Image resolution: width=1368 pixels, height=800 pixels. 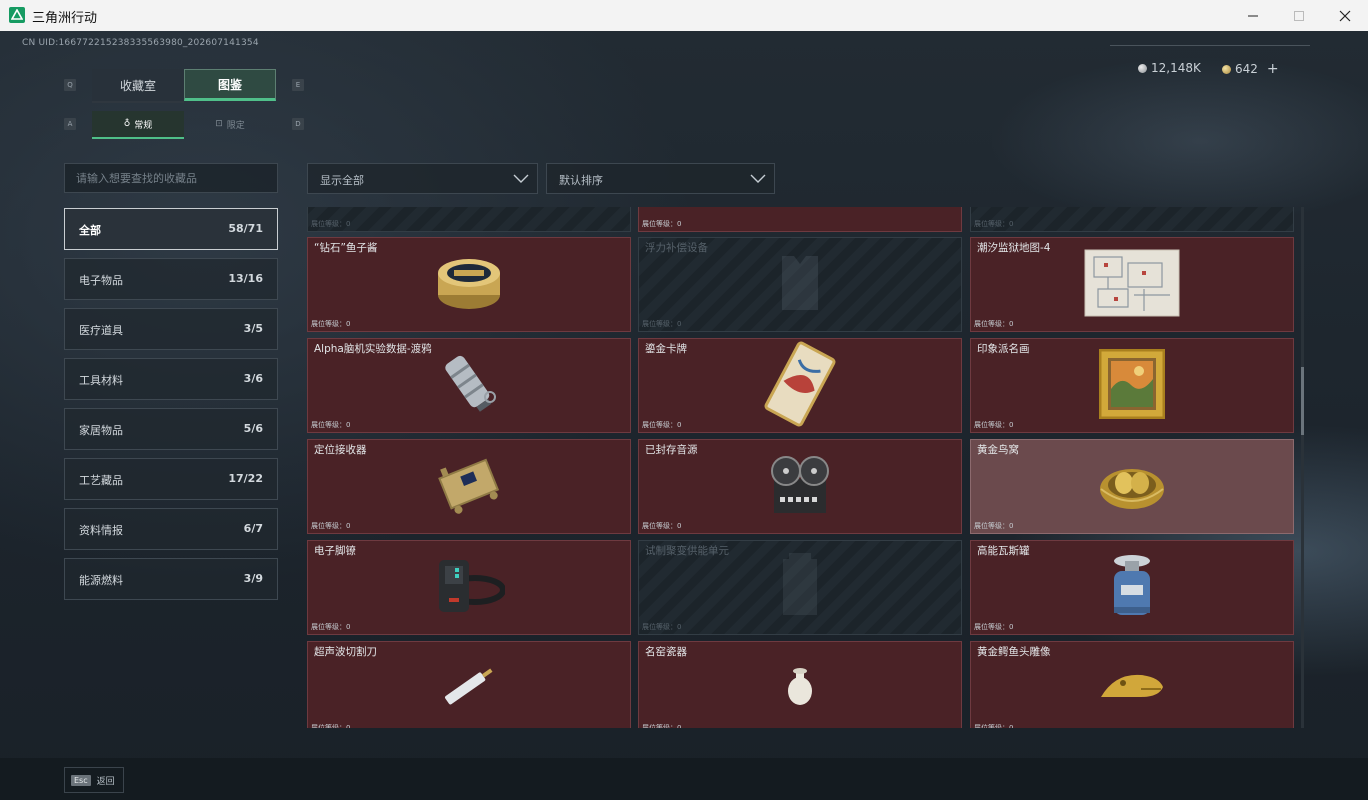 I want to click on item-card: 浮力补偿设备 展位等级：0, so click(x=800, y=284).